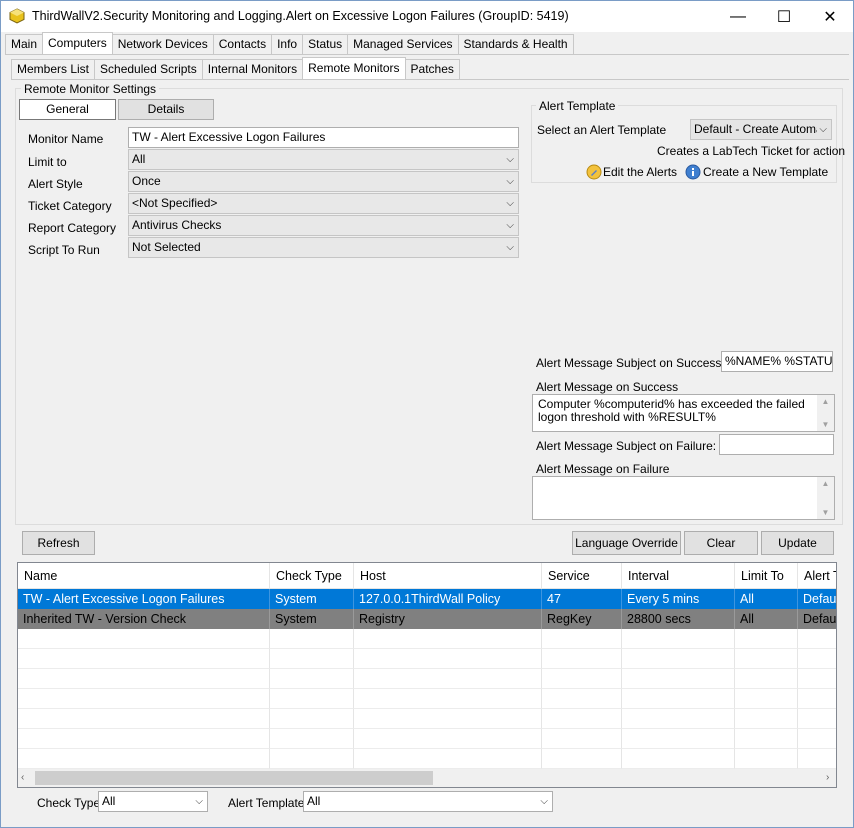 The height and width of the screenshot is (828, 854). Describe the element at coordinates (683, 498) in the screenshot. I see `message-failure-field: ▲ ▼` at that location.